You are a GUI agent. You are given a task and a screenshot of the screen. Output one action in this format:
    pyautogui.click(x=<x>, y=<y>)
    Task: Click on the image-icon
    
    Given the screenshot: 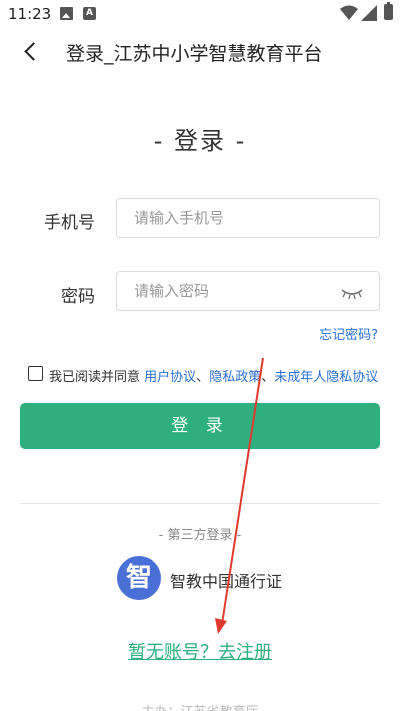 What is the action you would take?
    pyautogui.click(x=66, y=13)
    